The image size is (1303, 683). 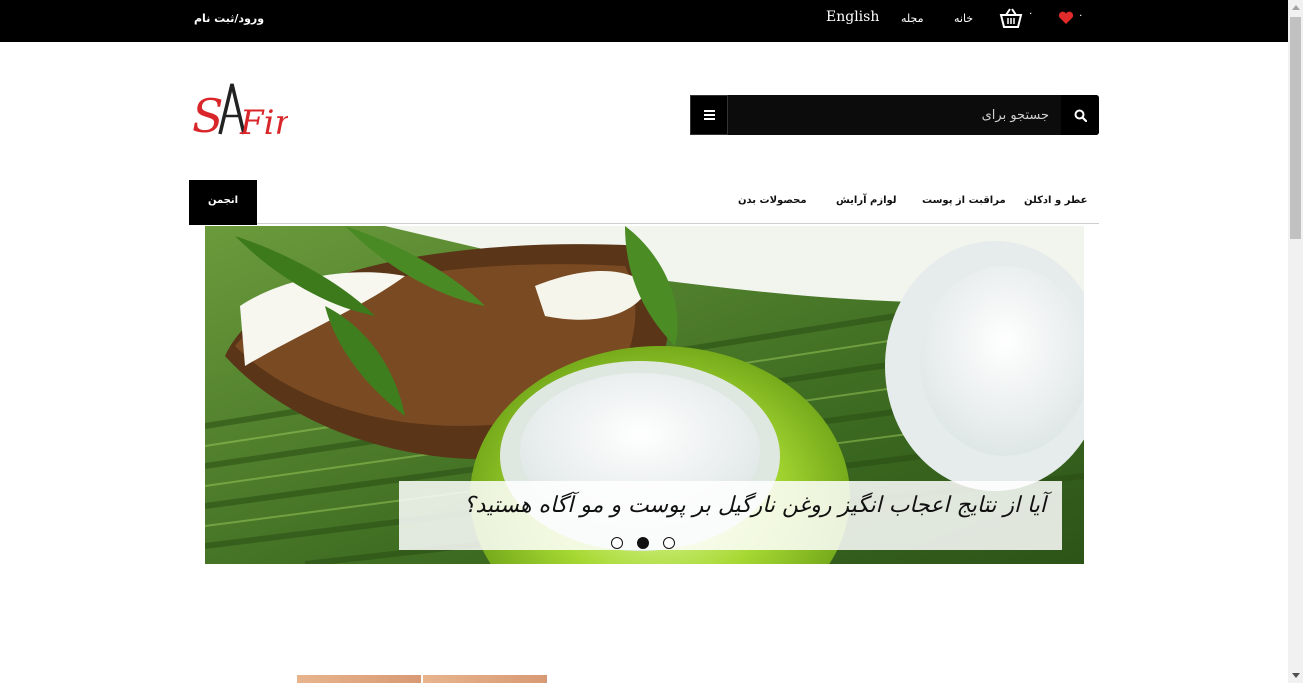 What do you see at coordinates (963, 18) in the screenshot?
I see `home-link: خانه` at bounding box center [963, 18].